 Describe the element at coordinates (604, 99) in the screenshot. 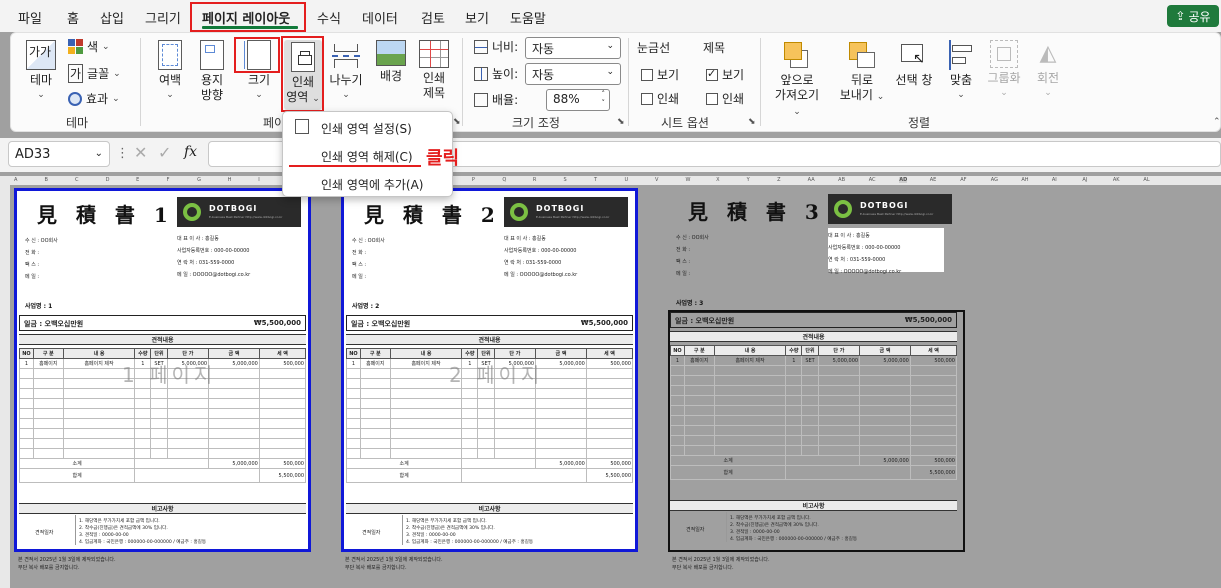

I see `spinner-arrows-icon: ˄ ˅` at that location.